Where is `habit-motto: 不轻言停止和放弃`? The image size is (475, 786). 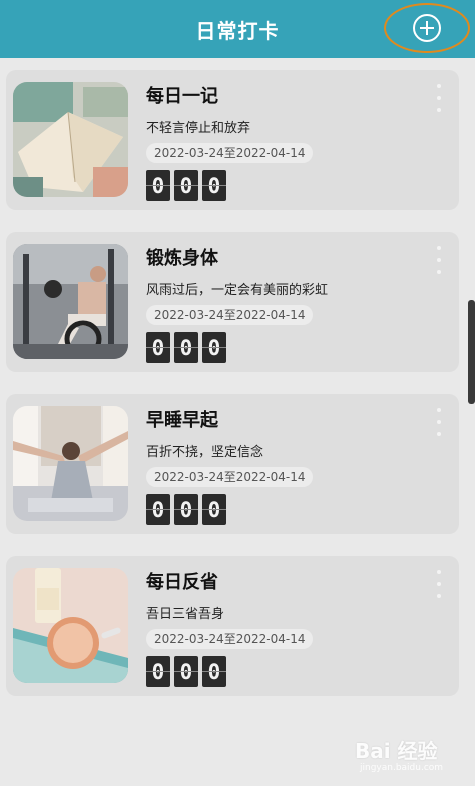
habit-motto: 不轻言停止和放弃 is located at coordinates (198, 128).